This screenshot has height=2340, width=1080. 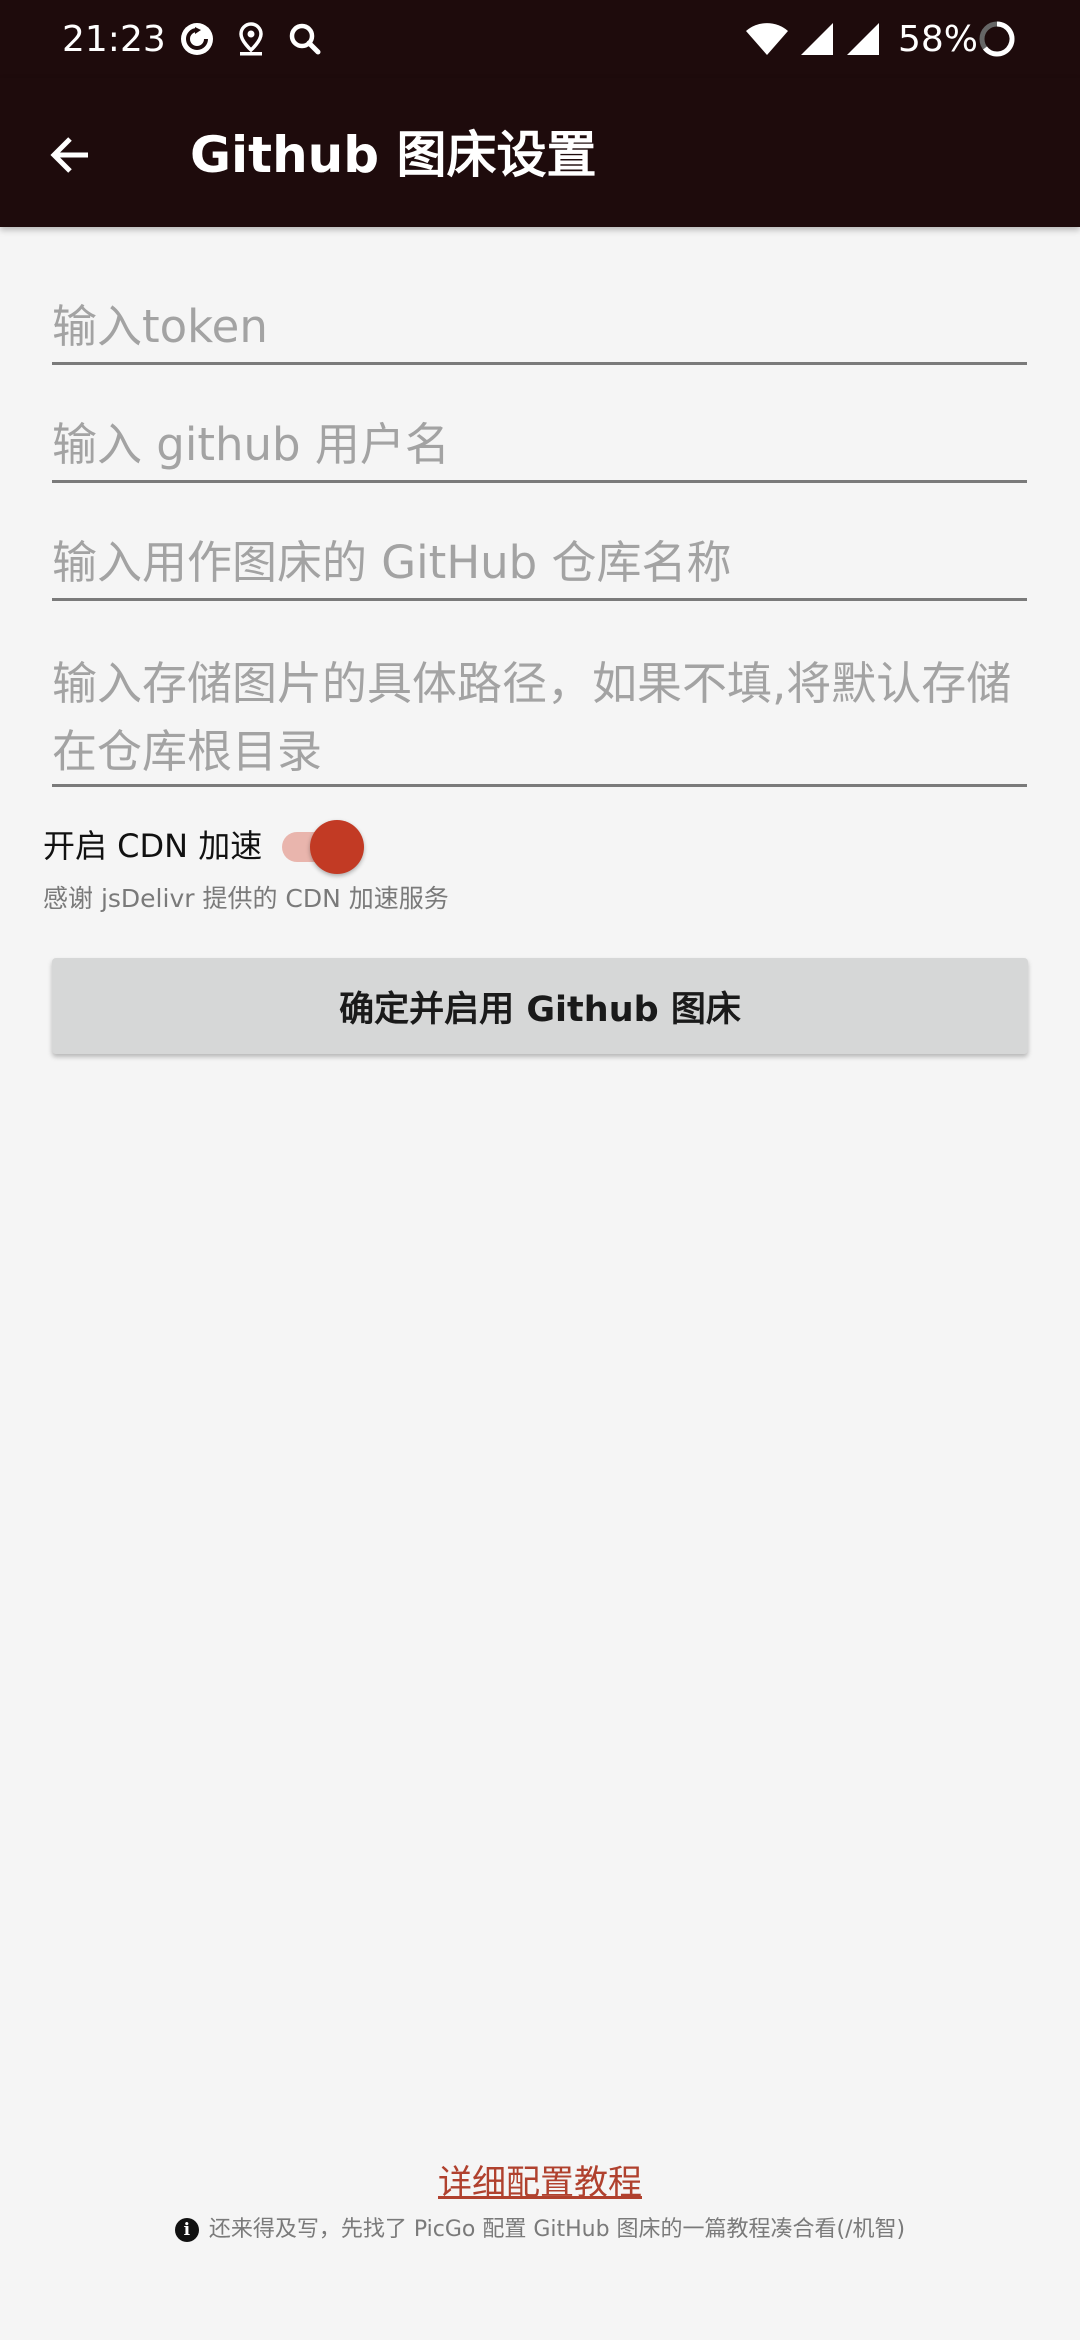 What do you see at coordinates (767, 39) in the screenshot?
I see `wifi-icon` at bounding box center [767, 39].